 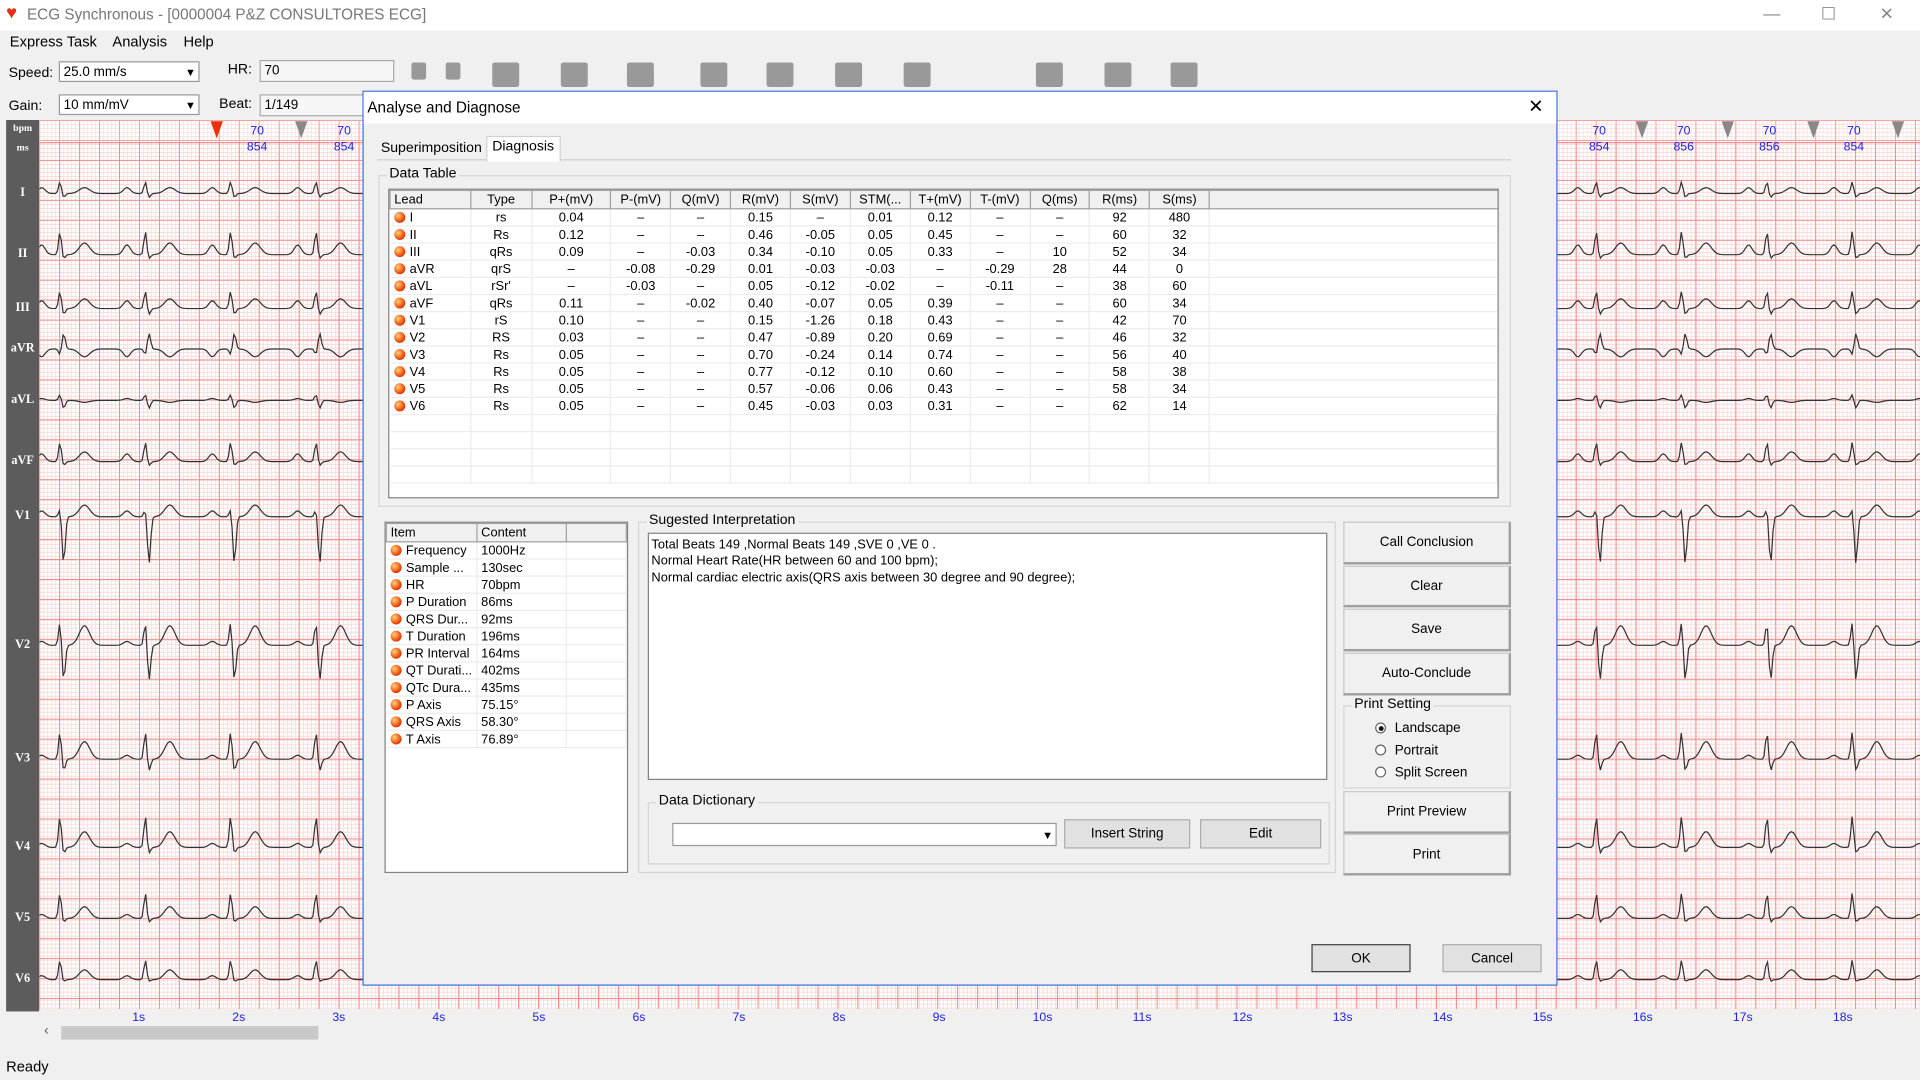 I want to click on cell-text: -0.02, so click(x=880, y=286).